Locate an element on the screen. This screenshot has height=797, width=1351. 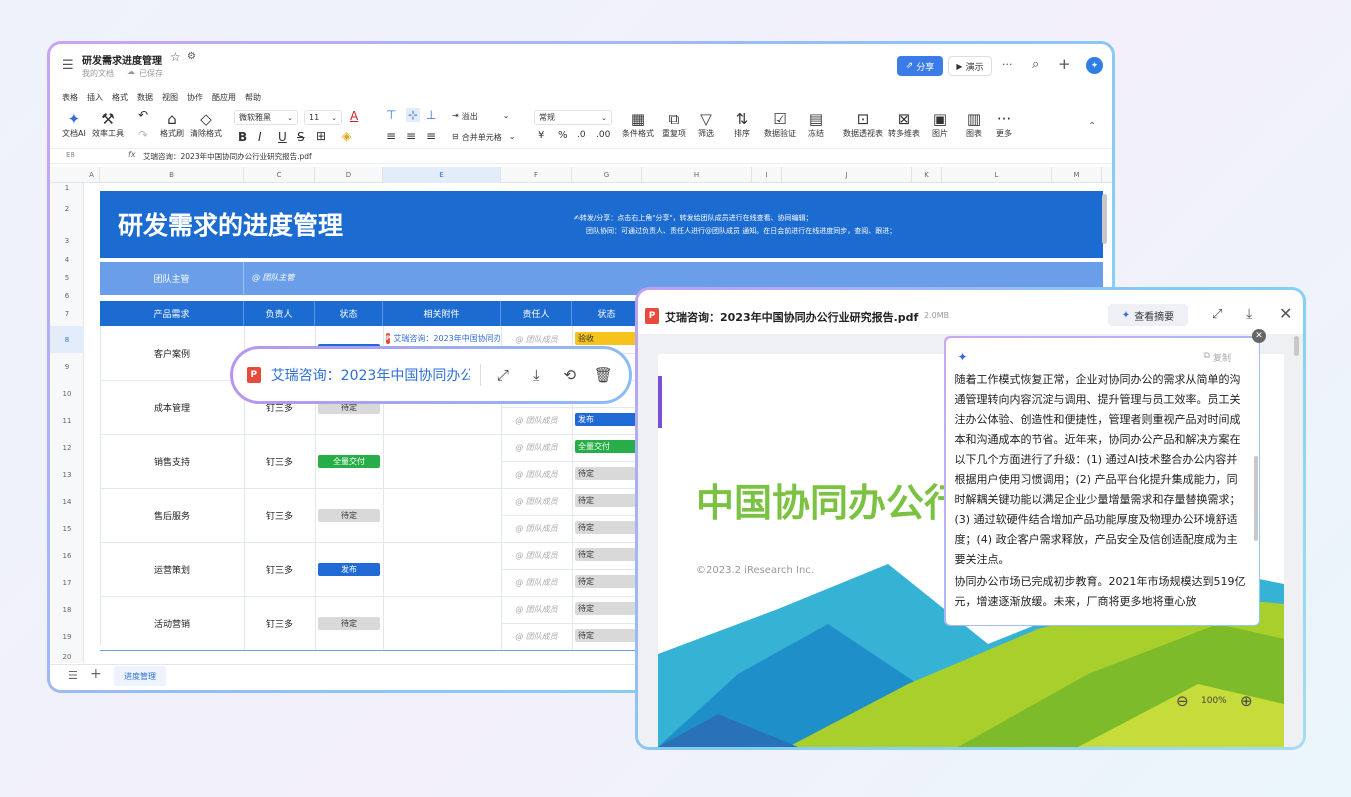
row-header: 7 is located at coordinates (67, 313).